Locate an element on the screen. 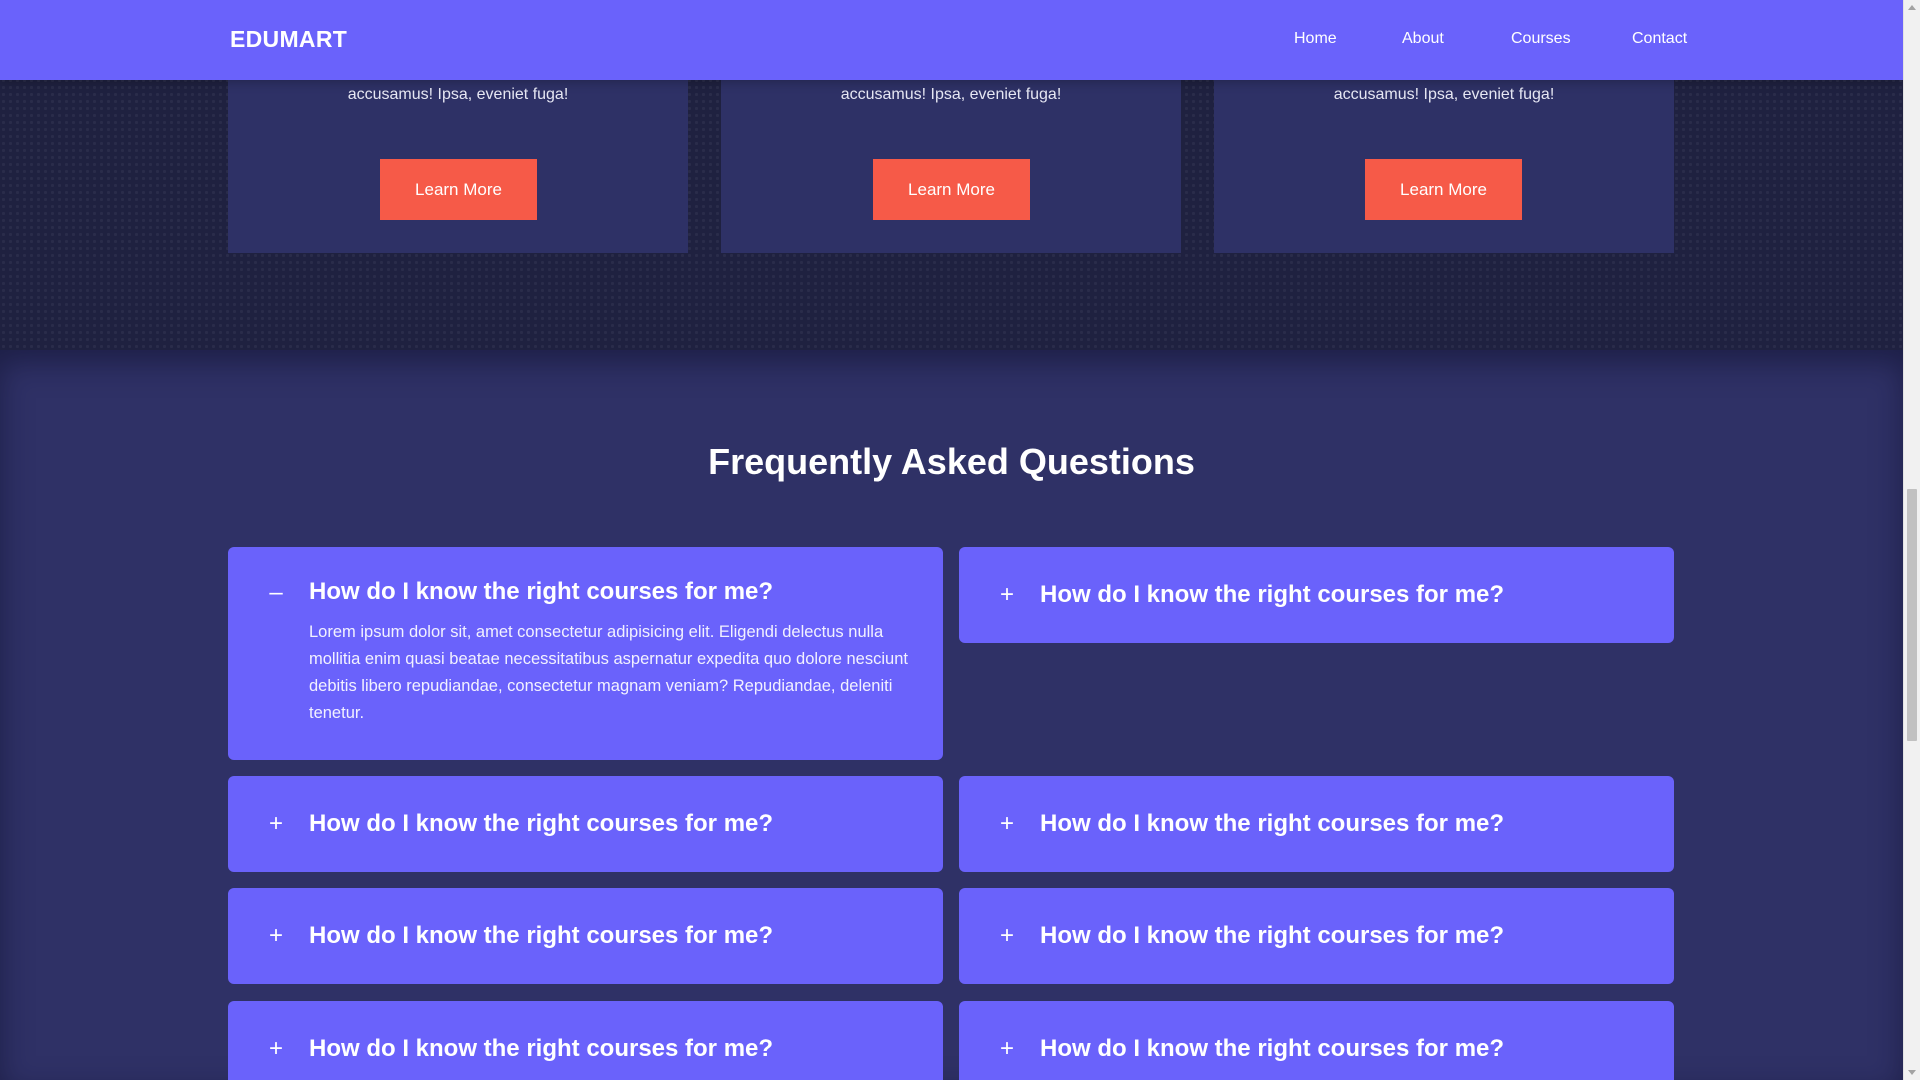 This screenshot has width=1920, height=1080. nav-link-home: Home is located at coordinates (1315, 39).